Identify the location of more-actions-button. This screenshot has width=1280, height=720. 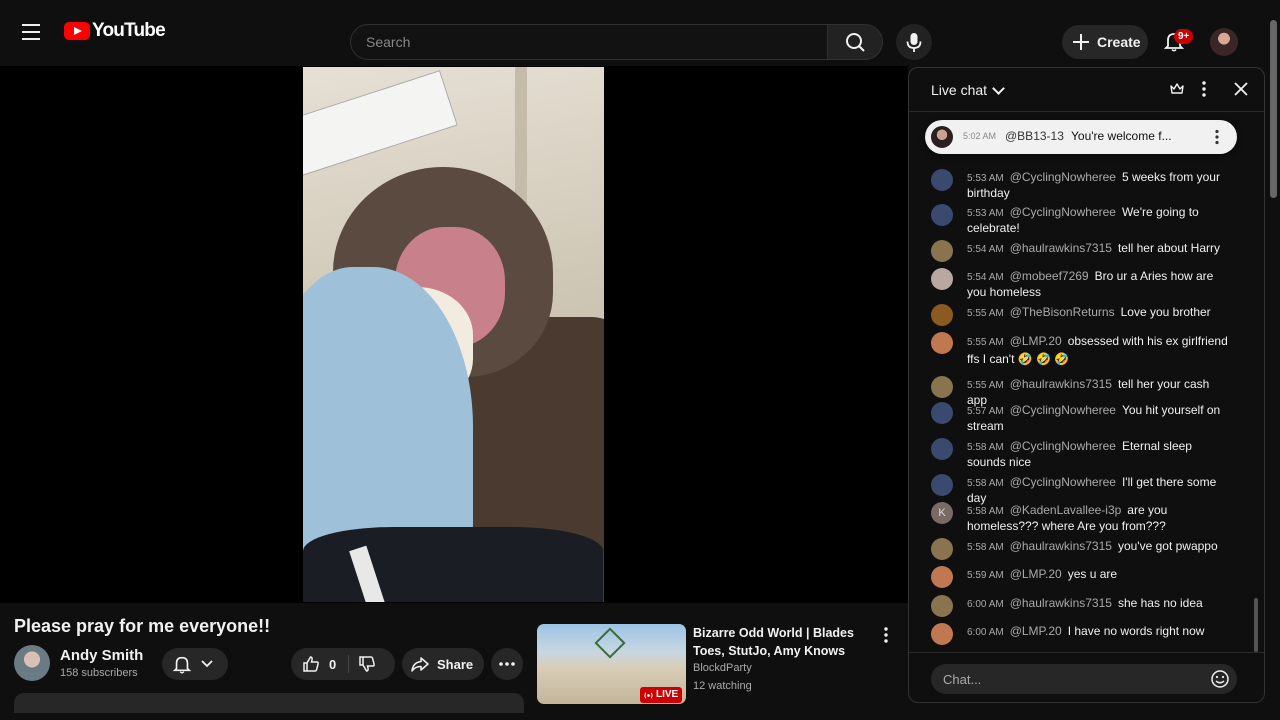
(507, 664).